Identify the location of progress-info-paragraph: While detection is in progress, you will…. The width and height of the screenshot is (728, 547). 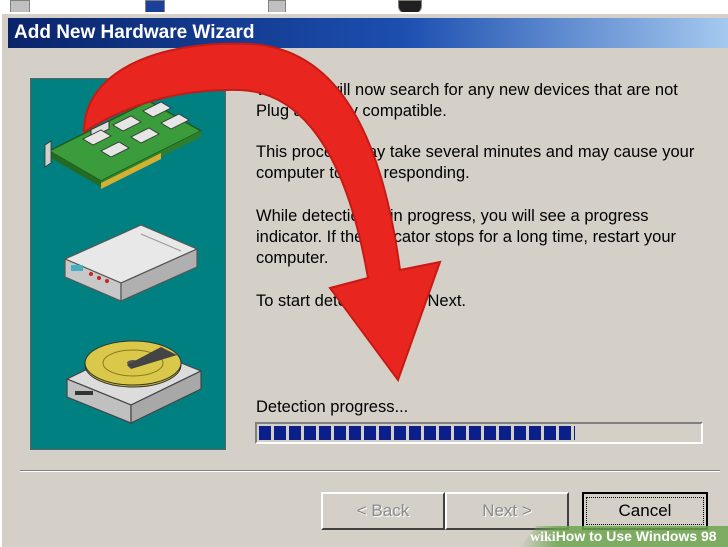
(466, 237).